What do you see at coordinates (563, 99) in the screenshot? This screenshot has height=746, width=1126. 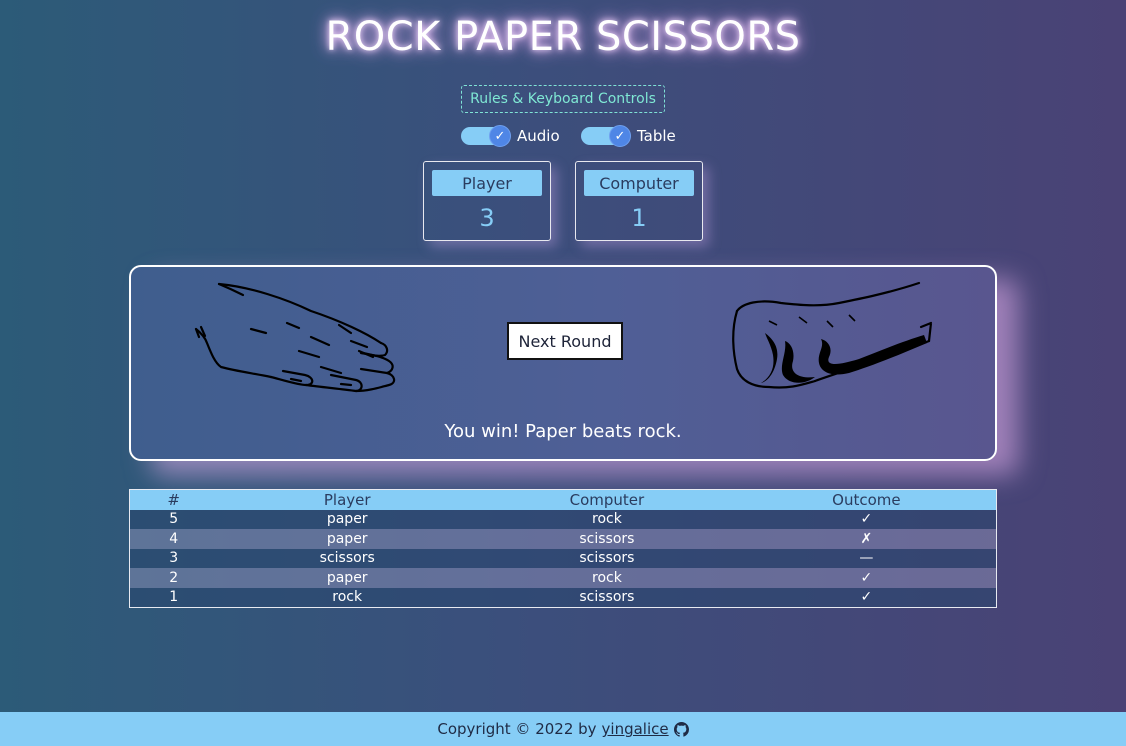 I see `rules-button: Rules & Keyboard Controls` at bounding box center [563, 99].